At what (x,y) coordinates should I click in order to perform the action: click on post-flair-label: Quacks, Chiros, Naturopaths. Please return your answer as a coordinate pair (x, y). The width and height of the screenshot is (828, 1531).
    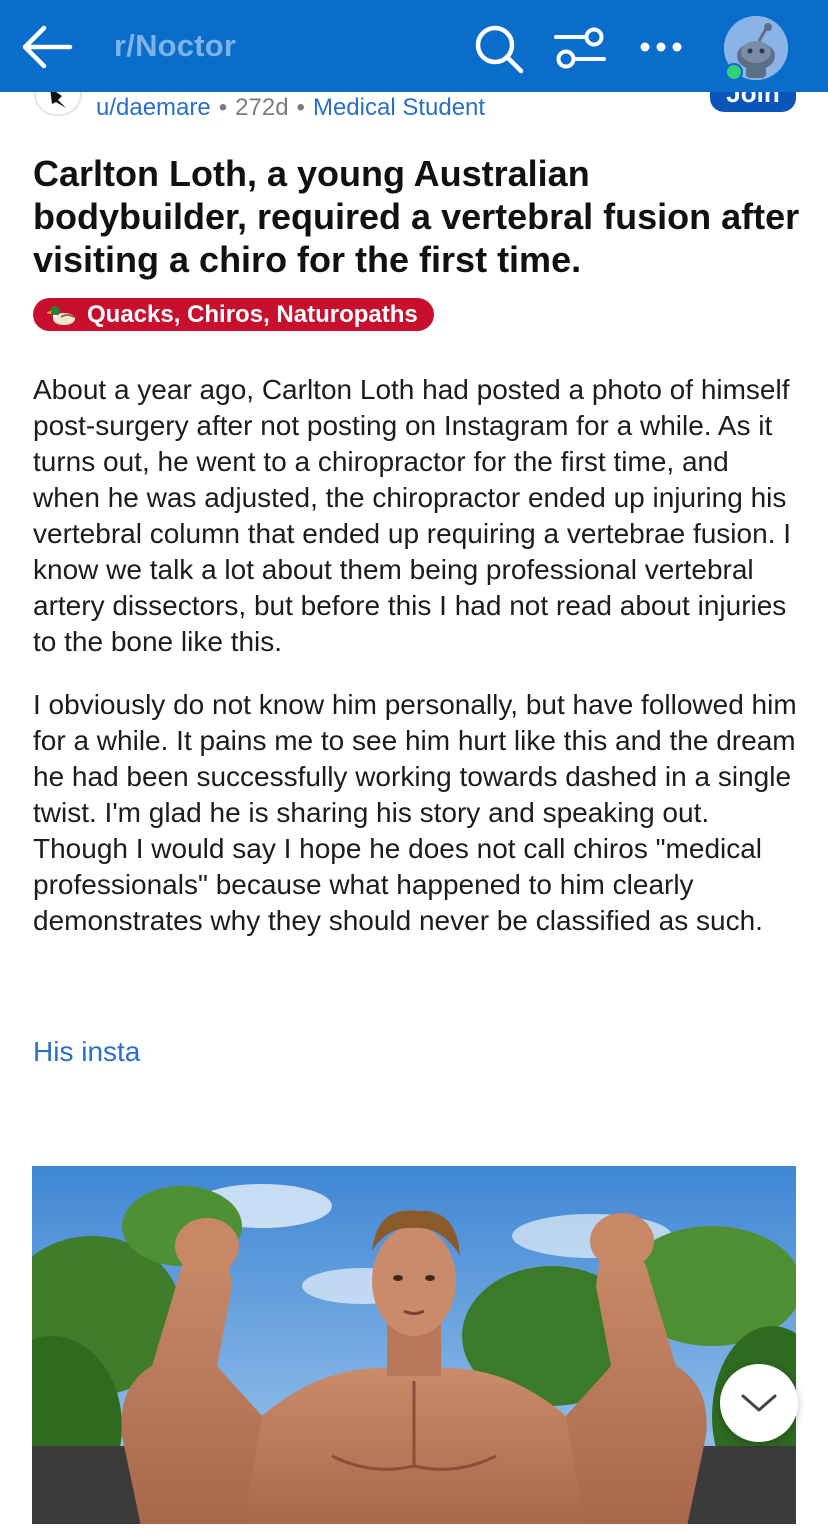
    Looking at the image, I should click on (252, 314).